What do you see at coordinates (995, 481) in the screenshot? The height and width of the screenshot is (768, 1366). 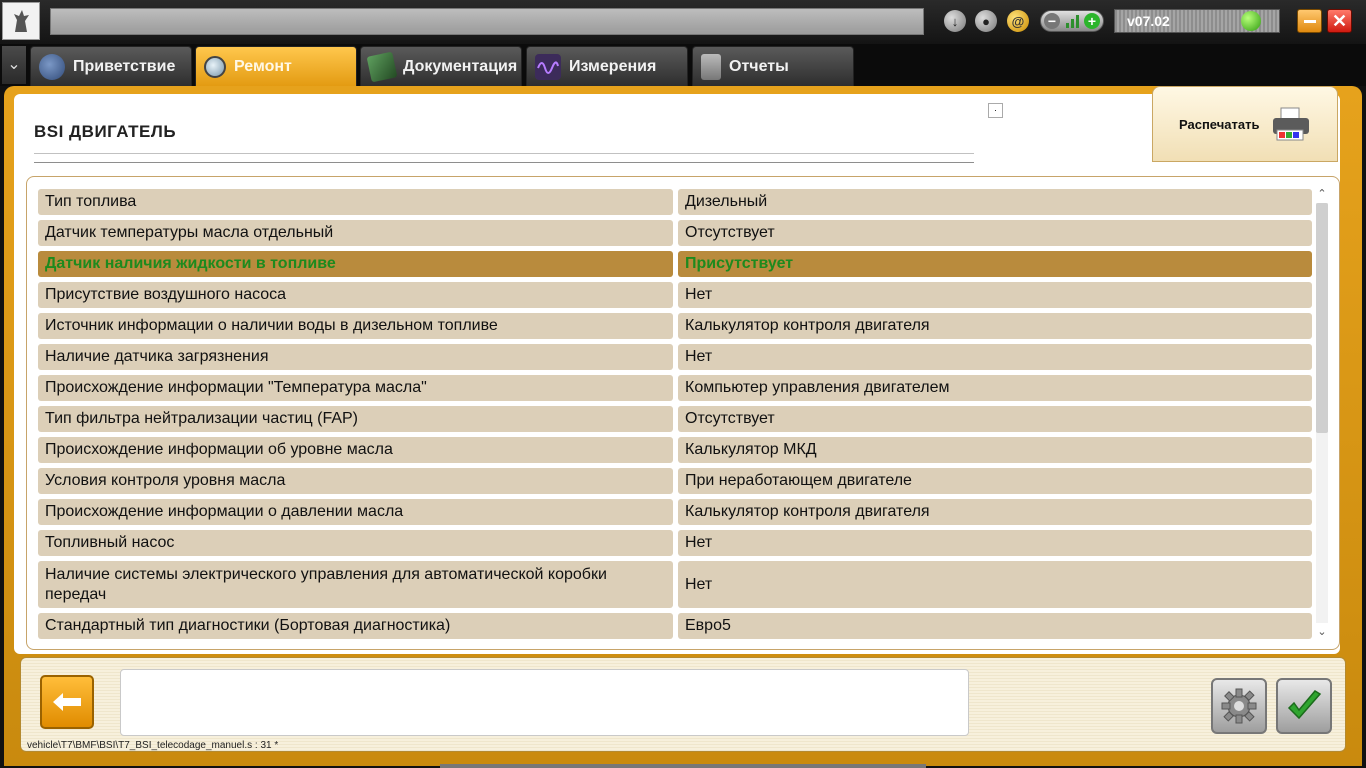 I see `parameter-value: При неработающем двигателе` at bounding box center [995, 481].